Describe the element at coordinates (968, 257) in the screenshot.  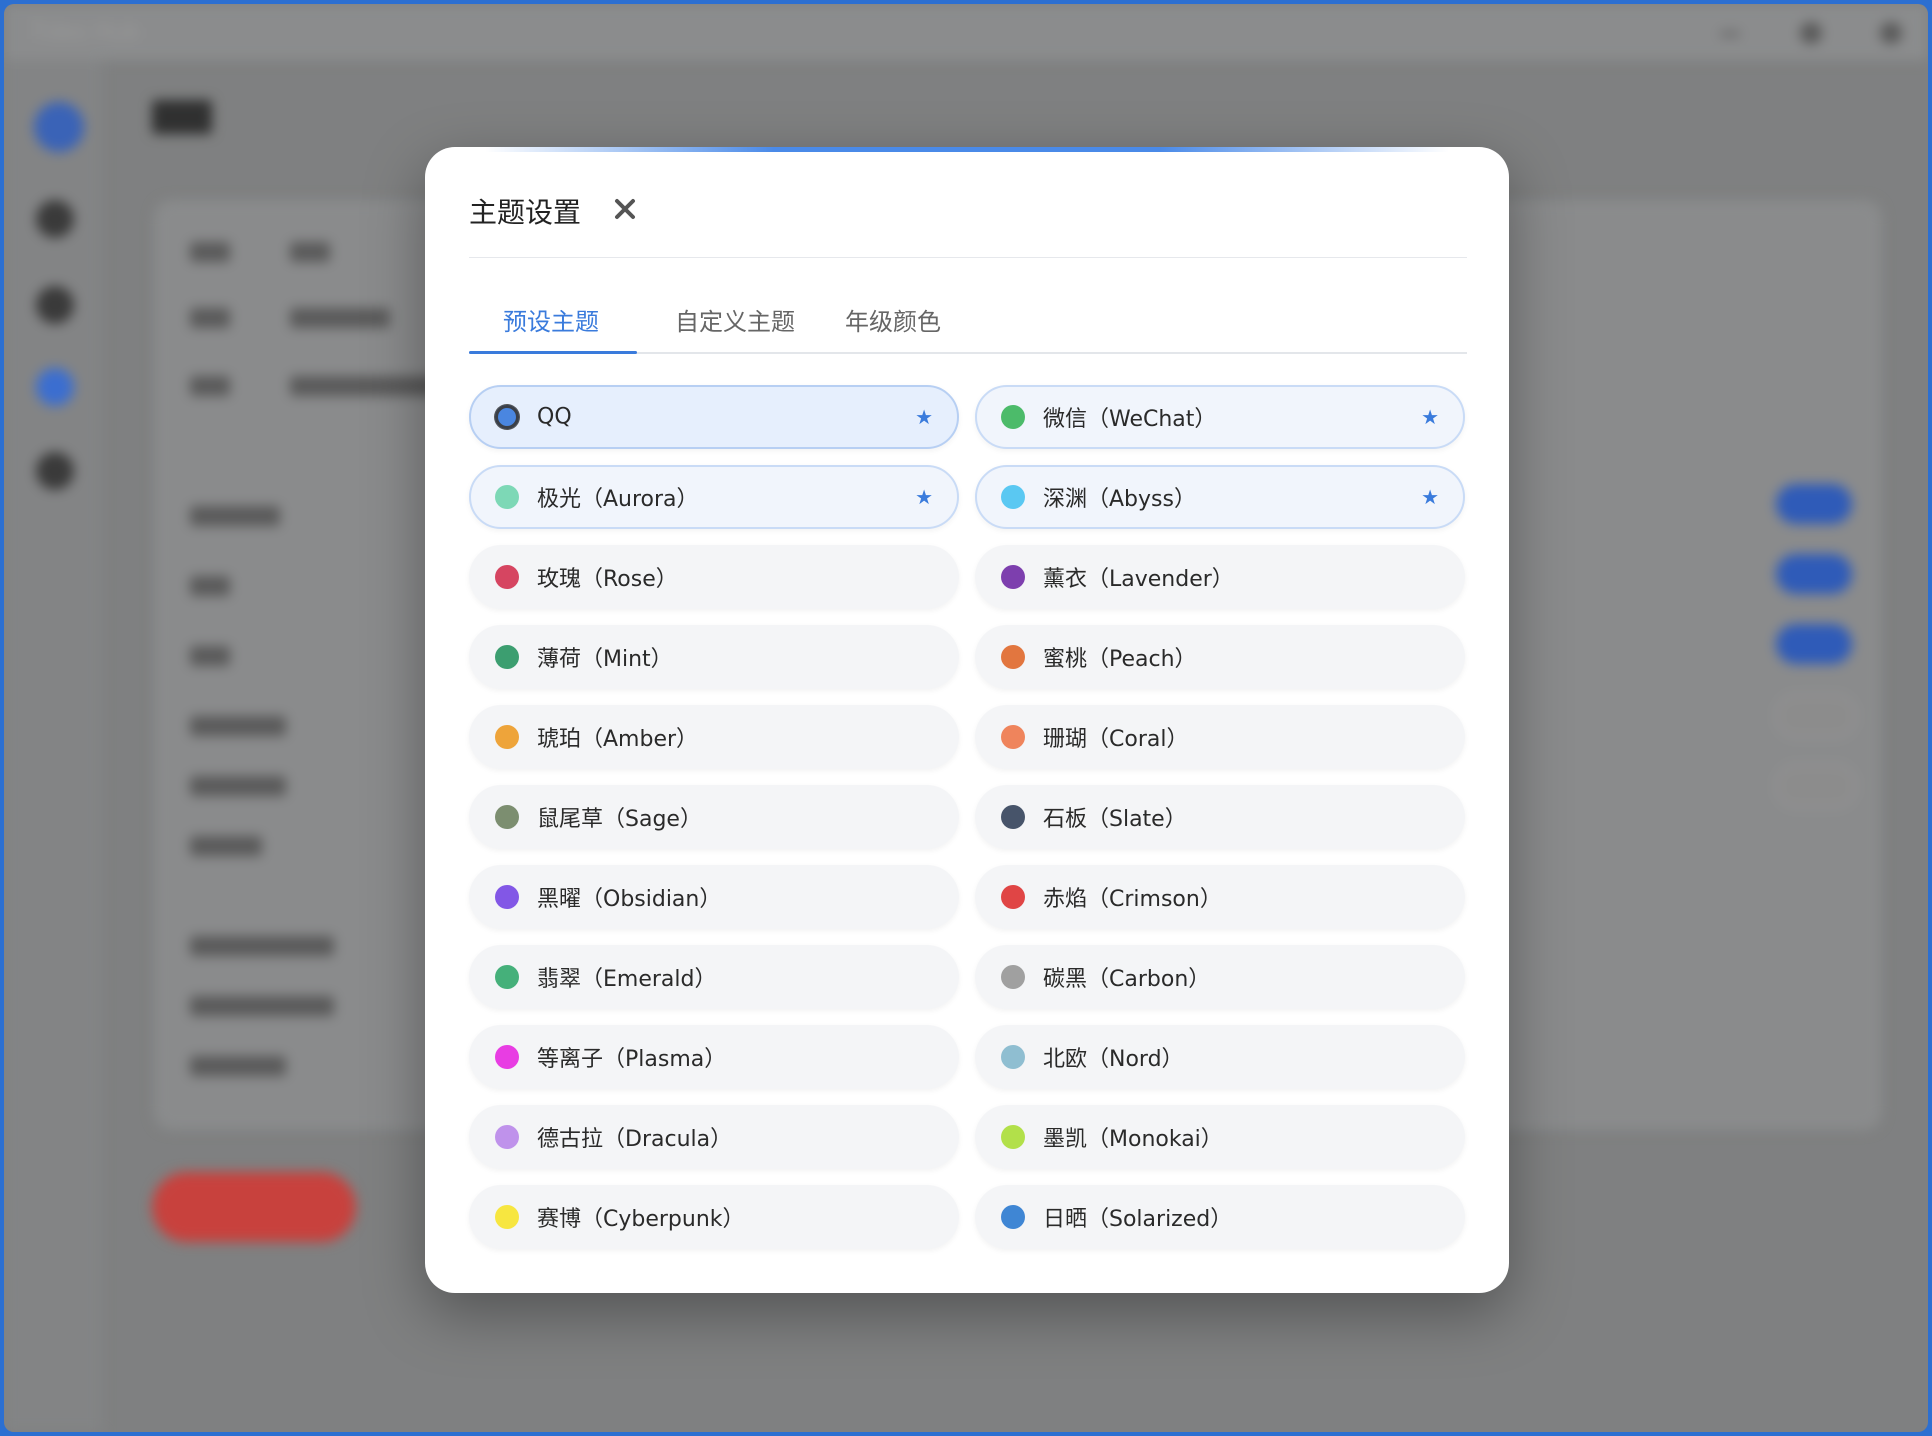
I see `title-divider` at that location.